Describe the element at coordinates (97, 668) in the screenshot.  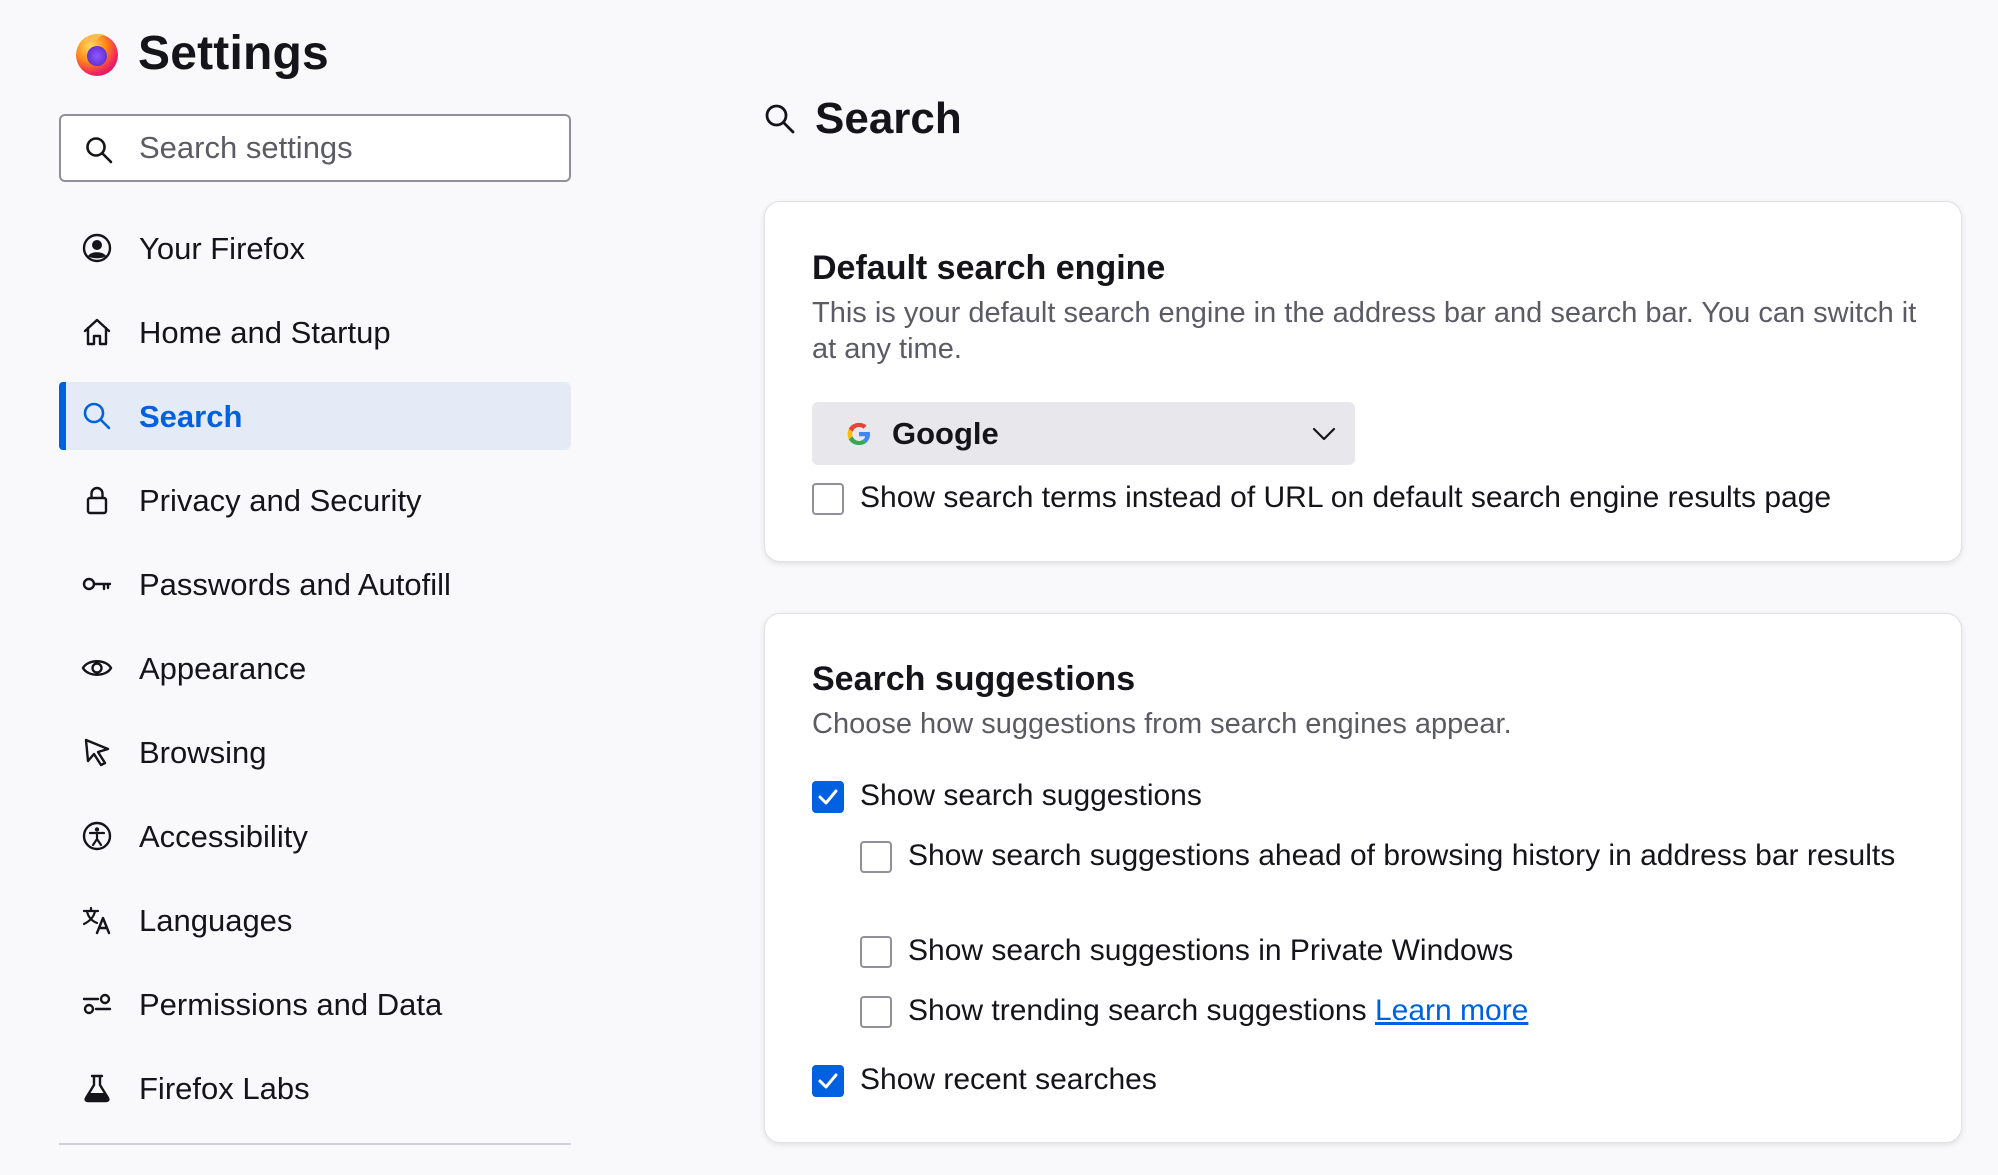
I see `eye-icon` at that location.